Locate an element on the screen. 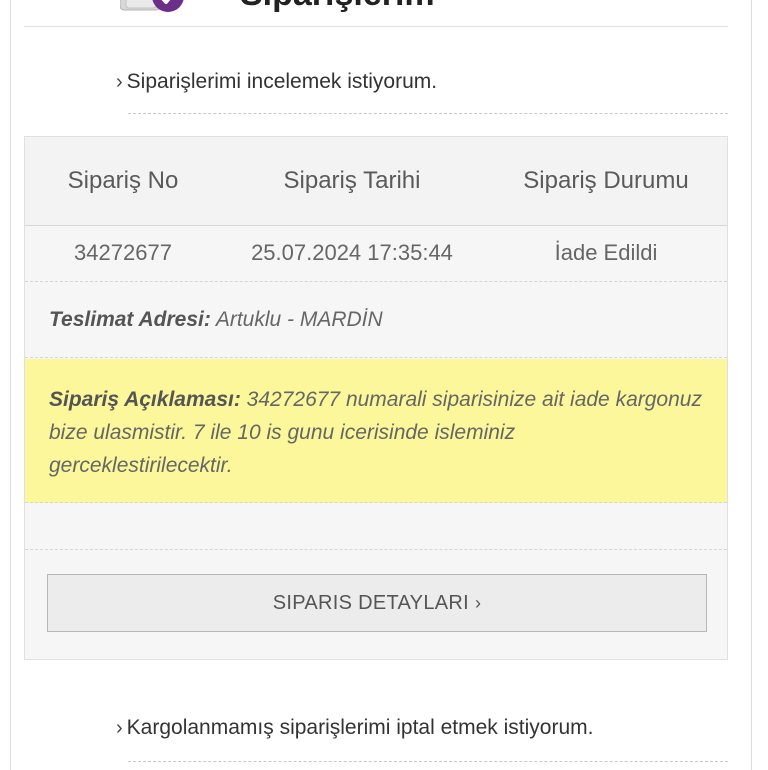 Image resolution: width=768 pixels, height=770 pixels. delivery-address-label: Teslimat Adresi: is located at coordinates (130, 319).